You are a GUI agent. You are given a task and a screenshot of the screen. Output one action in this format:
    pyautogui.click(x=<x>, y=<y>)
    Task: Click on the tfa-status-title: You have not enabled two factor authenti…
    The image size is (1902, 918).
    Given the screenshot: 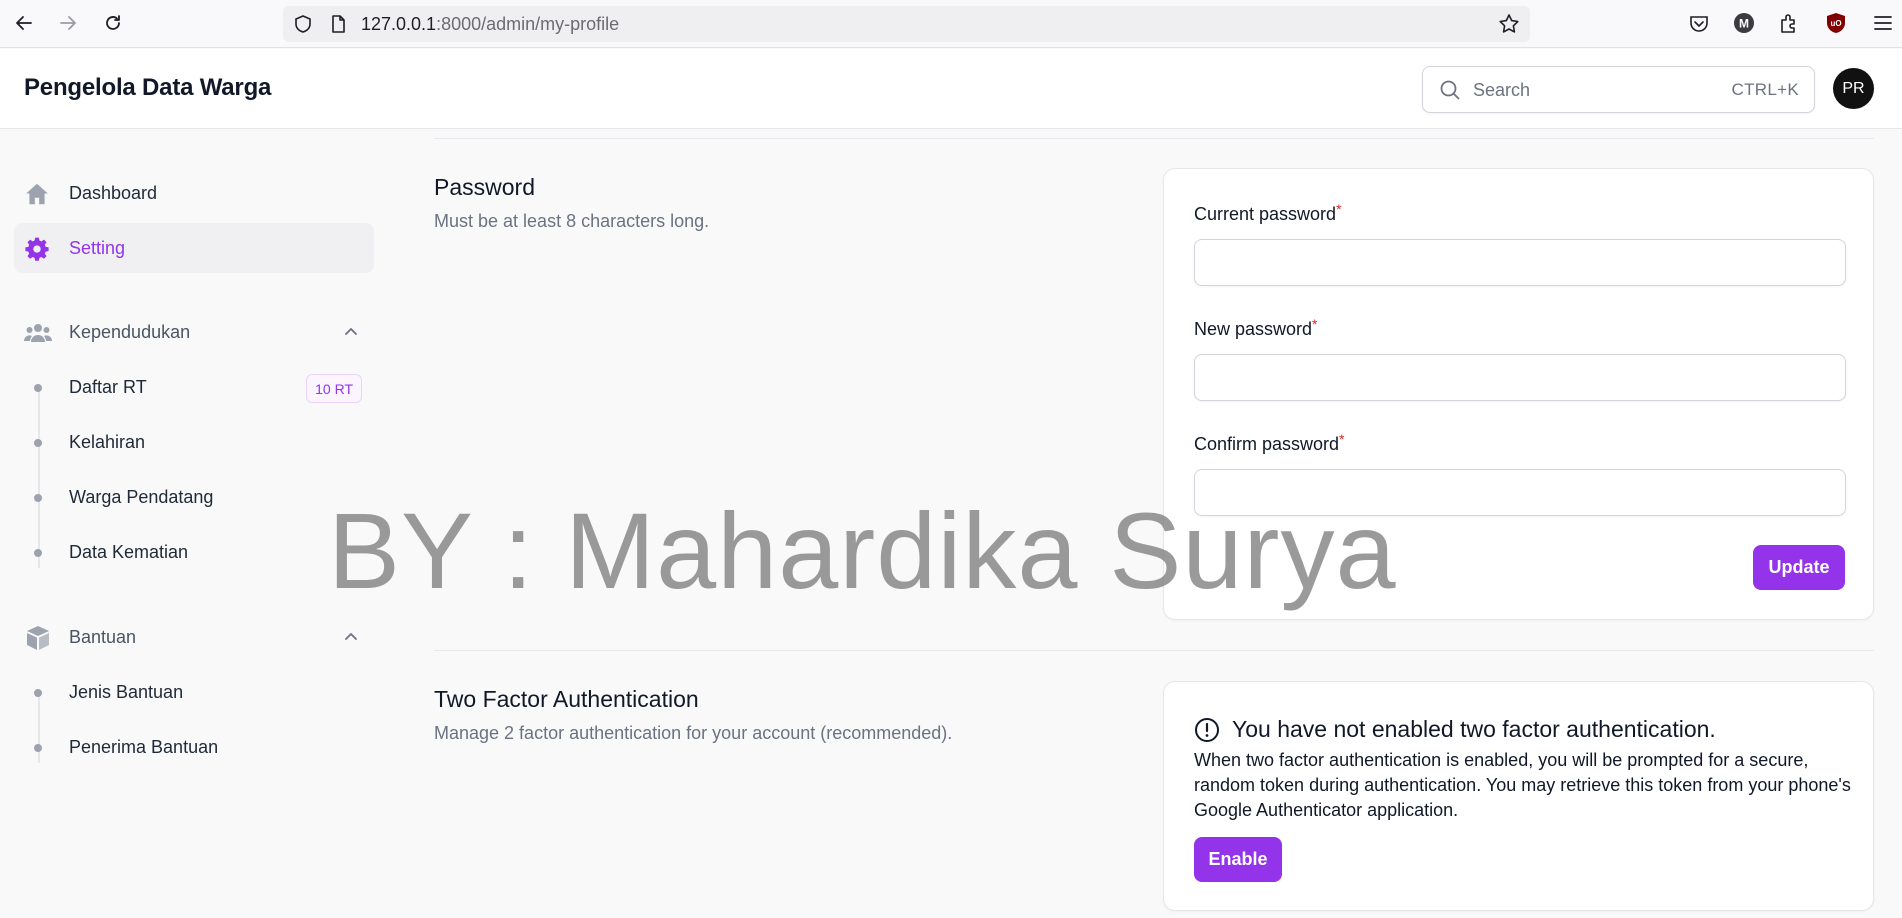 What is the action you would take?
    pyautogui.click(x=1455, y=729)
    